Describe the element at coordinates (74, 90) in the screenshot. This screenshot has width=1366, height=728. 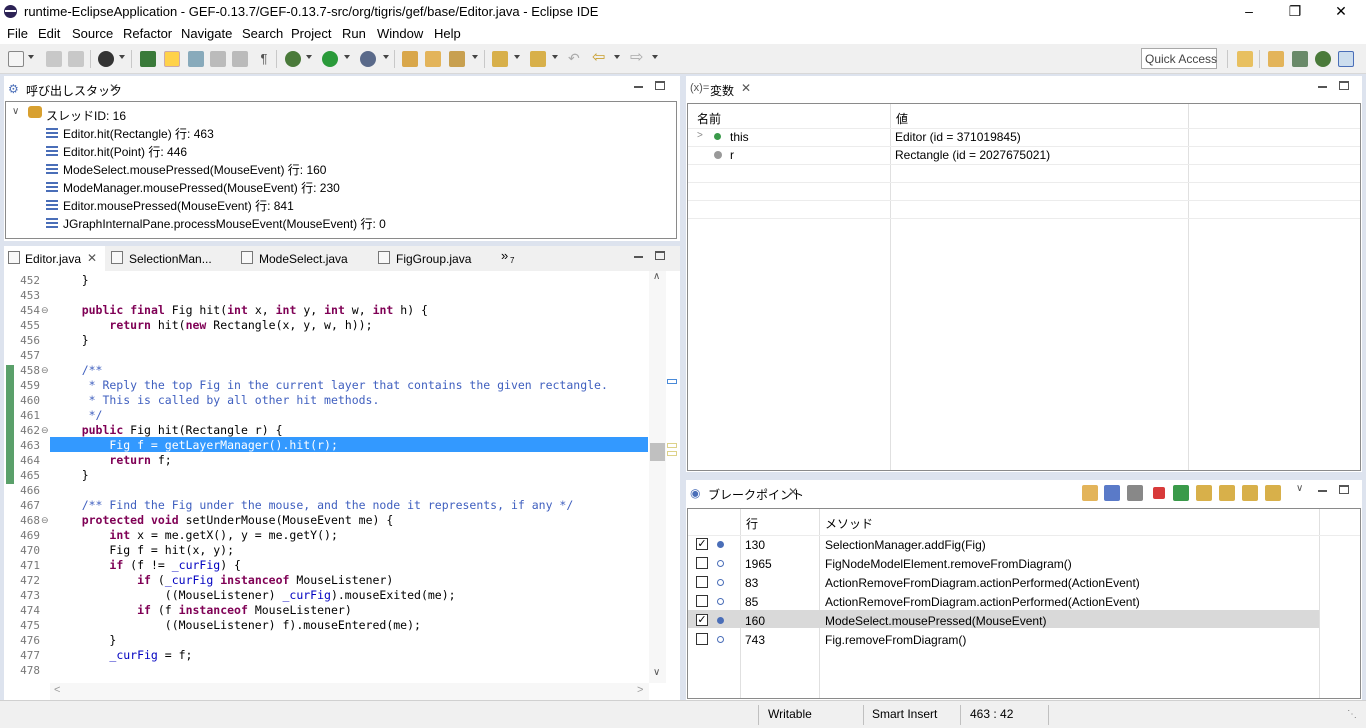
I see `callstack-title: 呼び出しスタック` at that location.